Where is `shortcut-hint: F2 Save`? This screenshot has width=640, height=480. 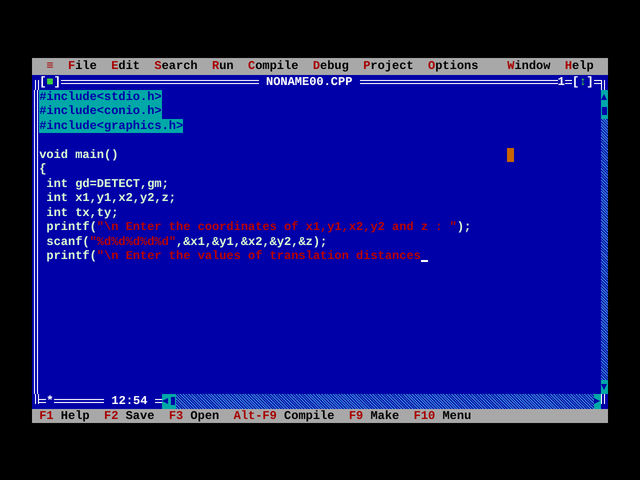
shortcut-hint: F2 Save is located at coordinates (129, 415).